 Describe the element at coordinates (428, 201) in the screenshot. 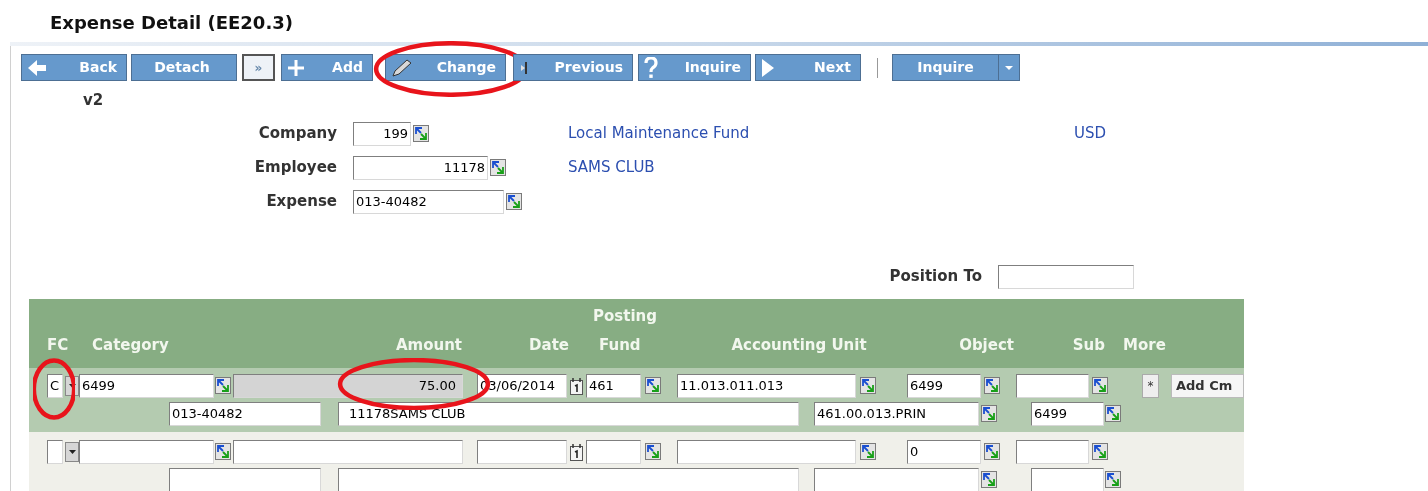

I see `expense-field: 013-40482` at that location.